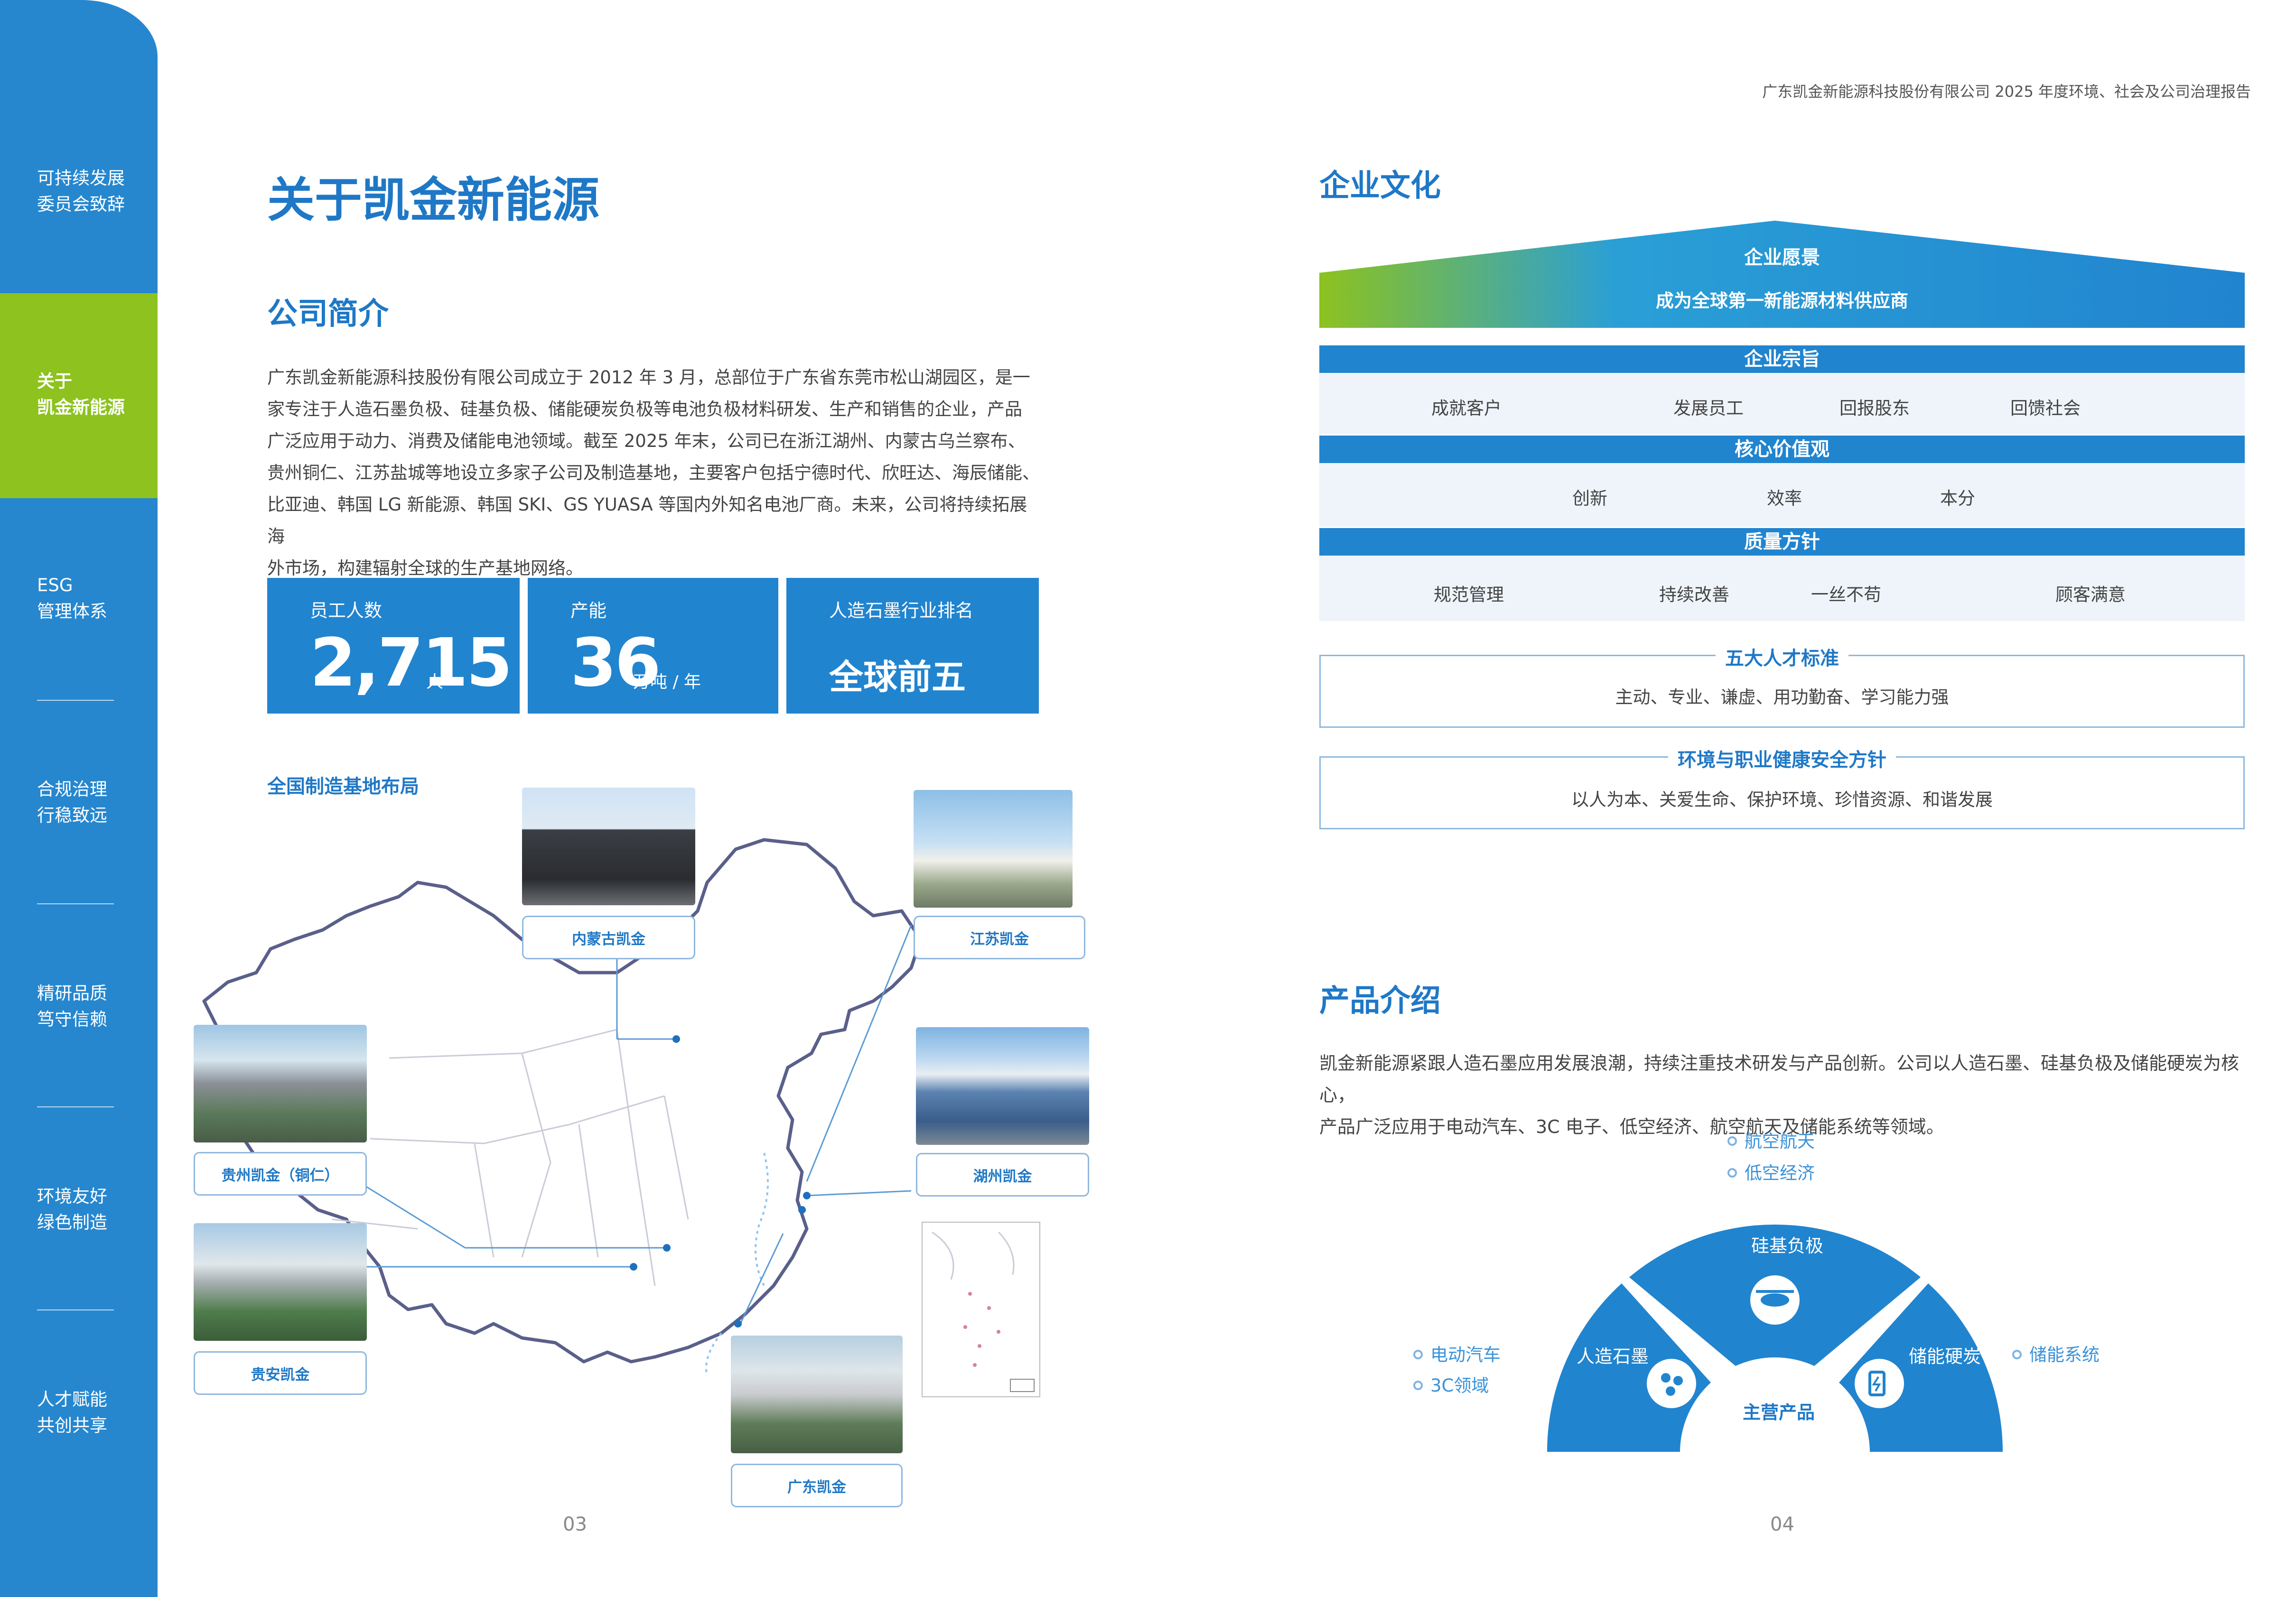 This screenshot has width=2296, height=1597. Describe the element at coordinates (328, 314) in the screenshot. I see `section-title-company-profile: 公司简介` at that location.